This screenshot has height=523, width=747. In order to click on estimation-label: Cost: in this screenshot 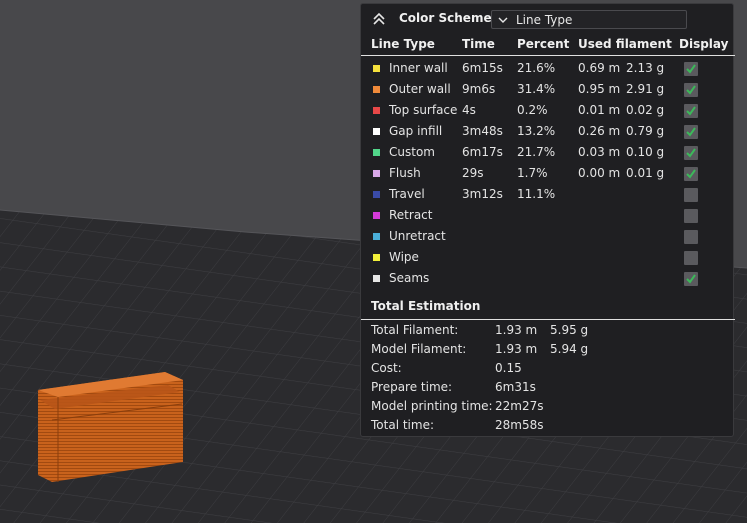, I will do `click(386, 368)`.